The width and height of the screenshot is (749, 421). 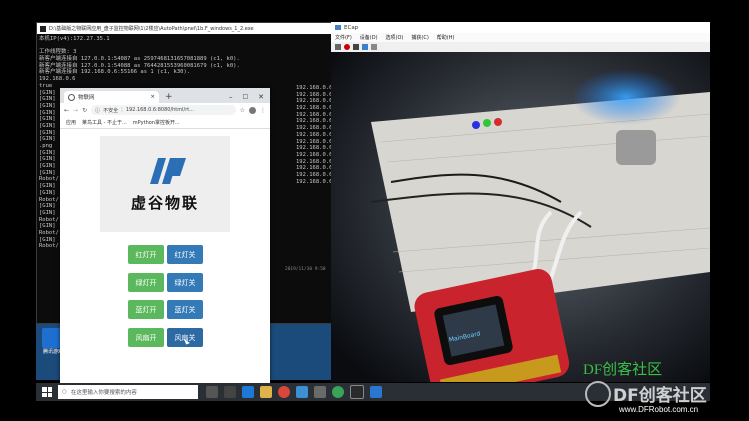 I want to click on minimize-icon: –, so click(x=231, y=97).